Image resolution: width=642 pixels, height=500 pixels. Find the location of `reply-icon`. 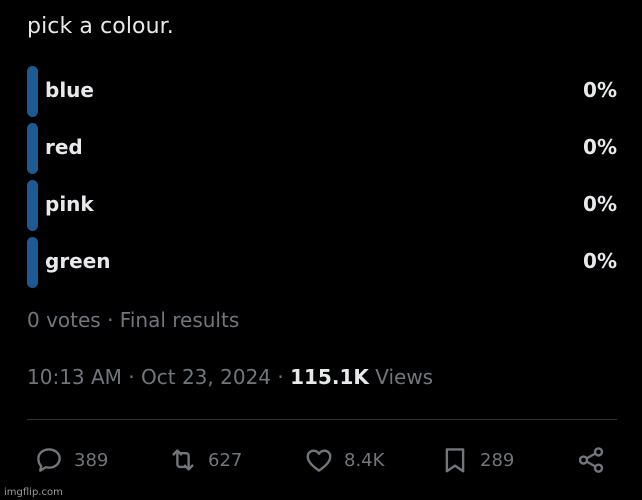

reply-icon is located at coordinates (49, 460).